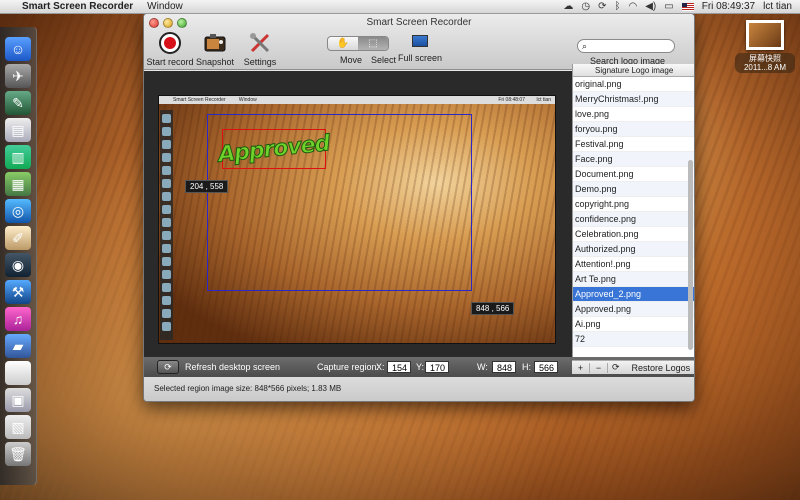 The width and height of the screenshot is (800, 500). Describe the element at coordinates (18, 454) in the screenshot. I see `trash-icon: 🗑` at that location.